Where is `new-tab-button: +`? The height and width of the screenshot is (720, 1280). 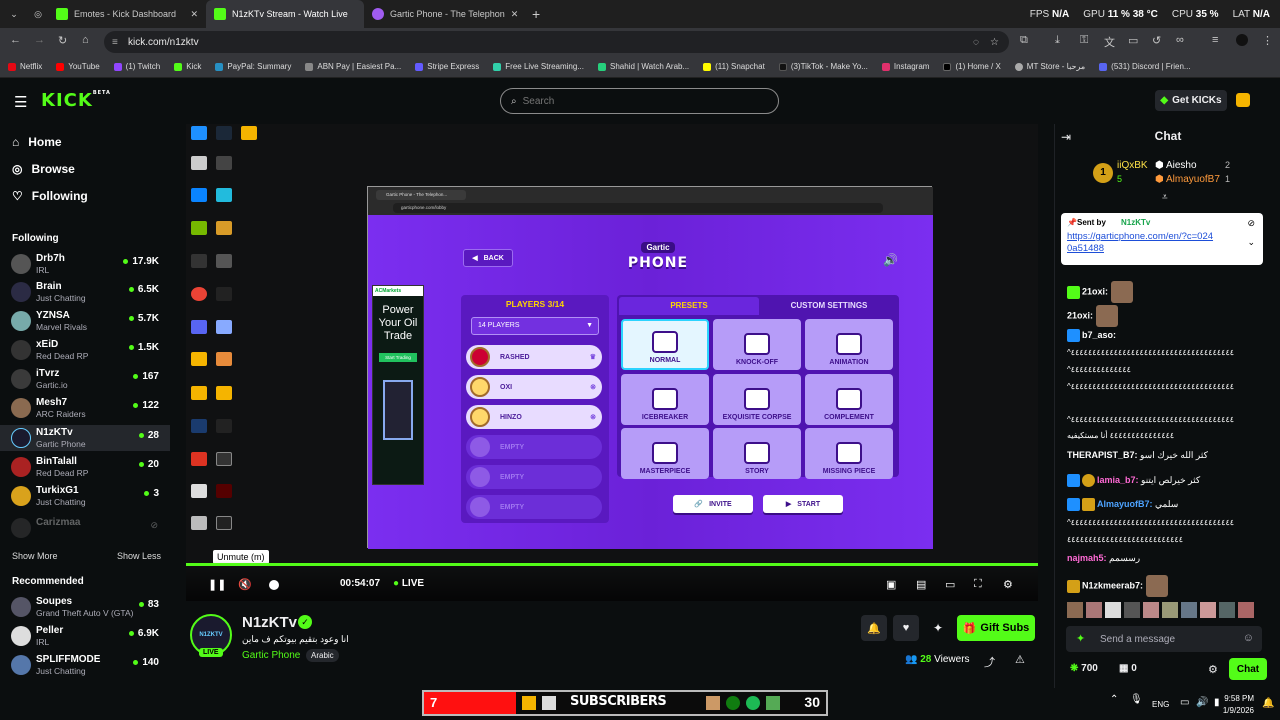 new-tab-button: + is located at coordinates (536, 14).